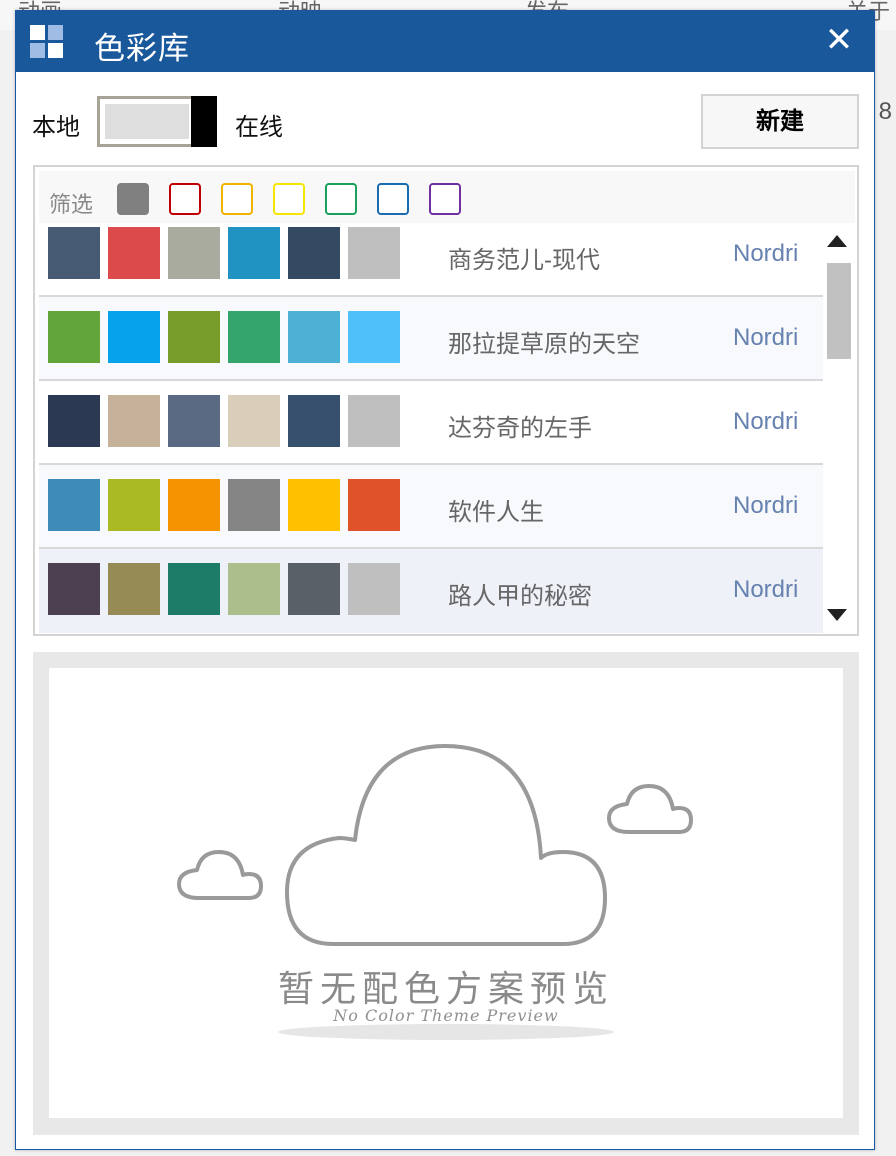 Image resolution: width=896 pixels, height=1156 pixels. I want to click on background-fragment: 8, so click(885, 111).